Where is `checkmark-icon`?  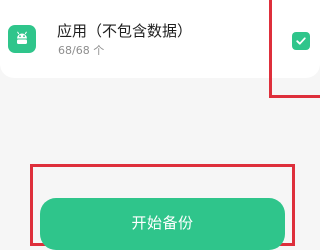 checkmark-icon is located at coordinates (301, 41).